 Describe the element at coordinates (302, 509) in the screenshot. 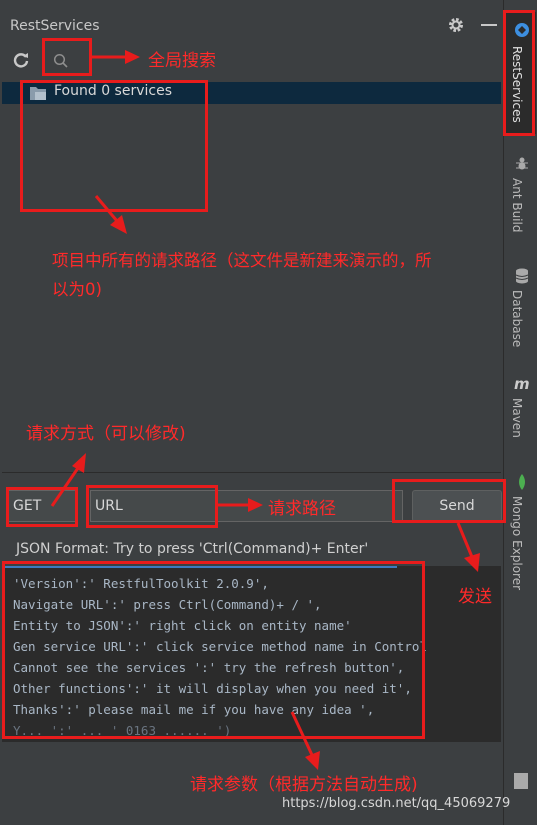

I see `annotation-path: 请求路径` at that location.